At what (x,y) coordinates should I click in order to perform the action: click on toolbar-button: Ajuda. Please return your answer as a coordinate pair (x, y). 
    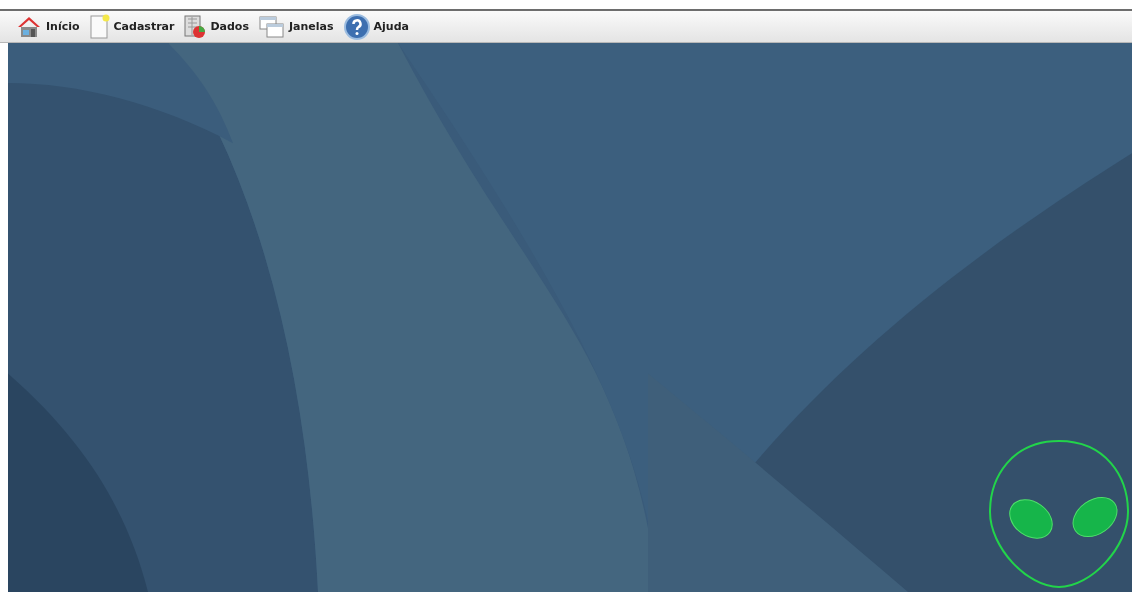
    Looking at the image, I should click on (376, 26).